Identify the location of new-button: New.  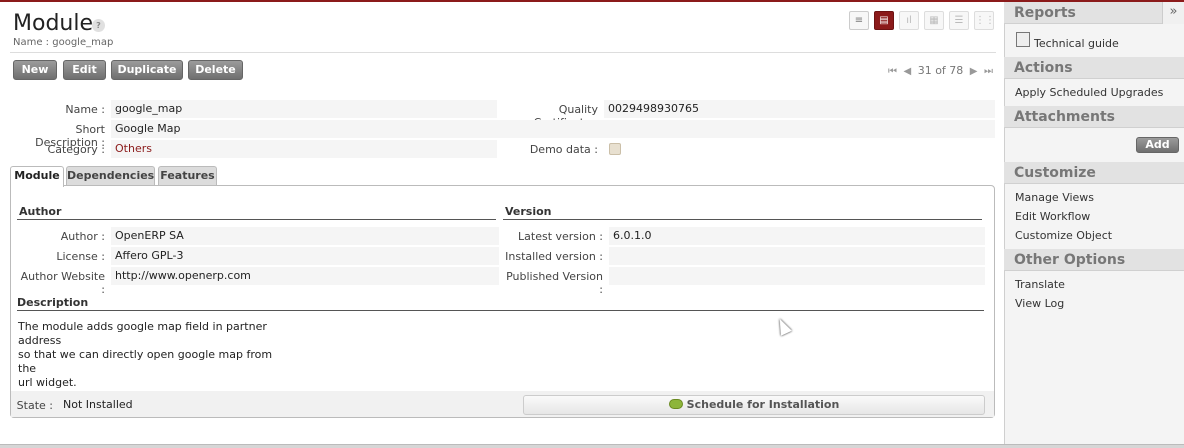
(35, 70).